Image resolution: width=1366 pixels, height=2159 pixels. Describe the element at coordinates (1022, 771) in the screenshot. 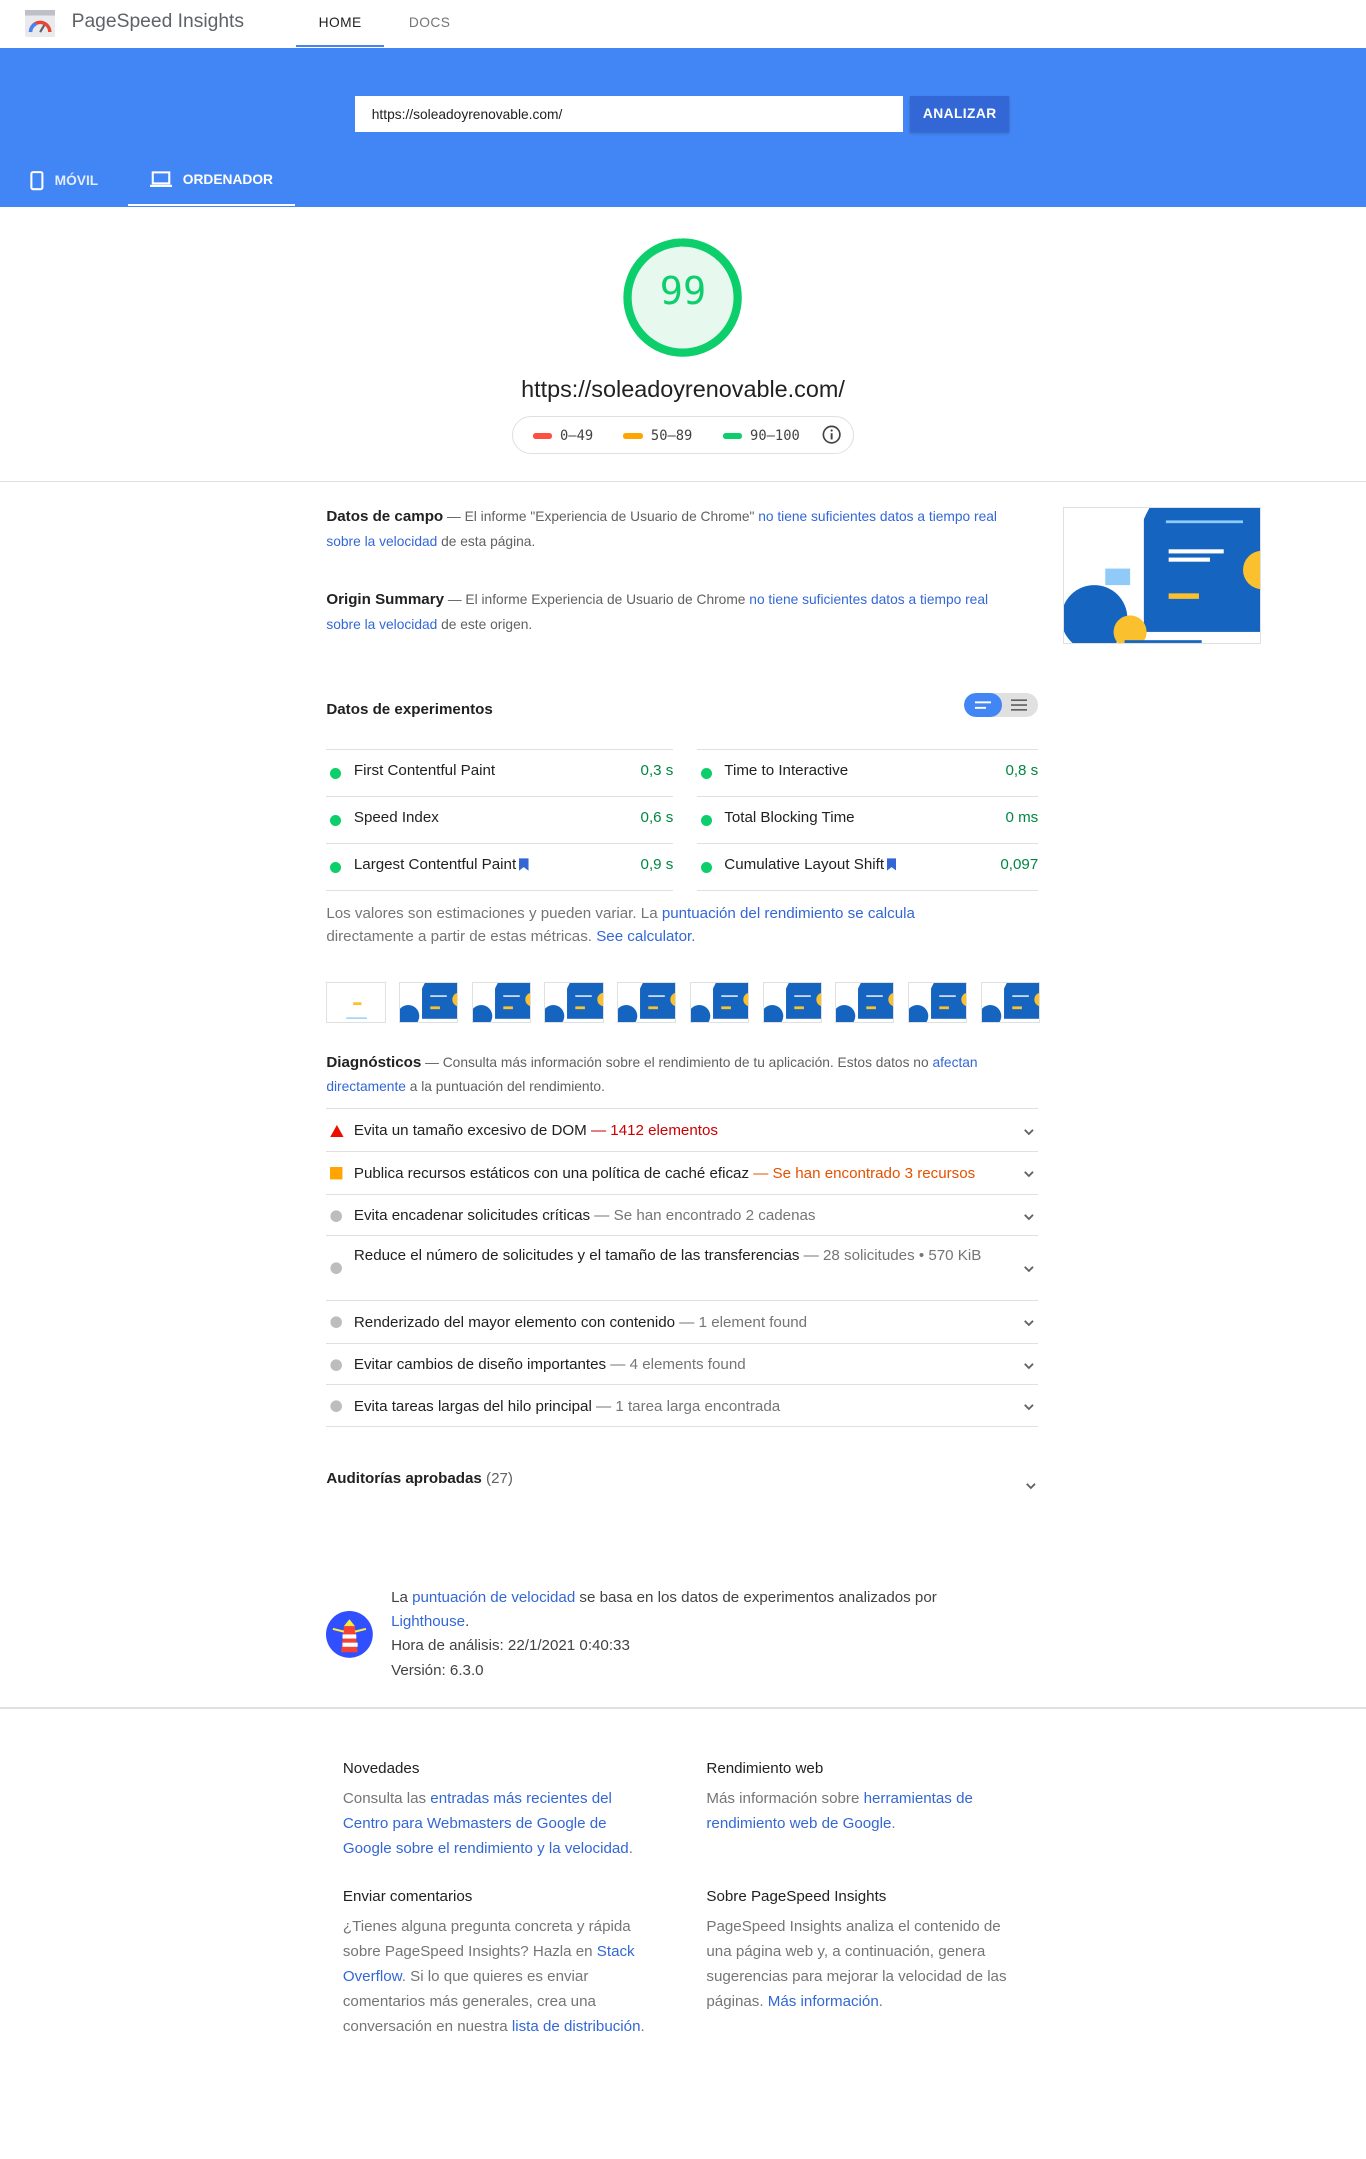

I see `metric-value: 0,8 s` at that location.